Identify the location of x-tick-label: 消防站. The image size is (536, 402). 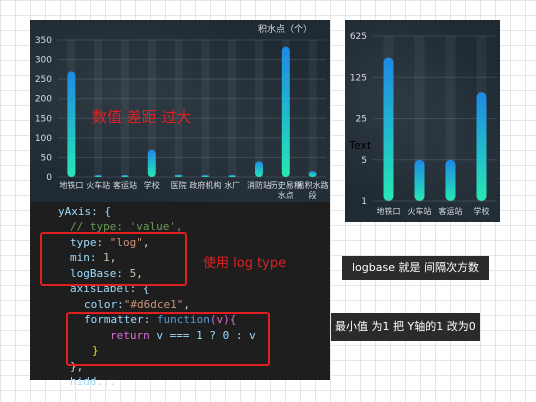
(259, 185).